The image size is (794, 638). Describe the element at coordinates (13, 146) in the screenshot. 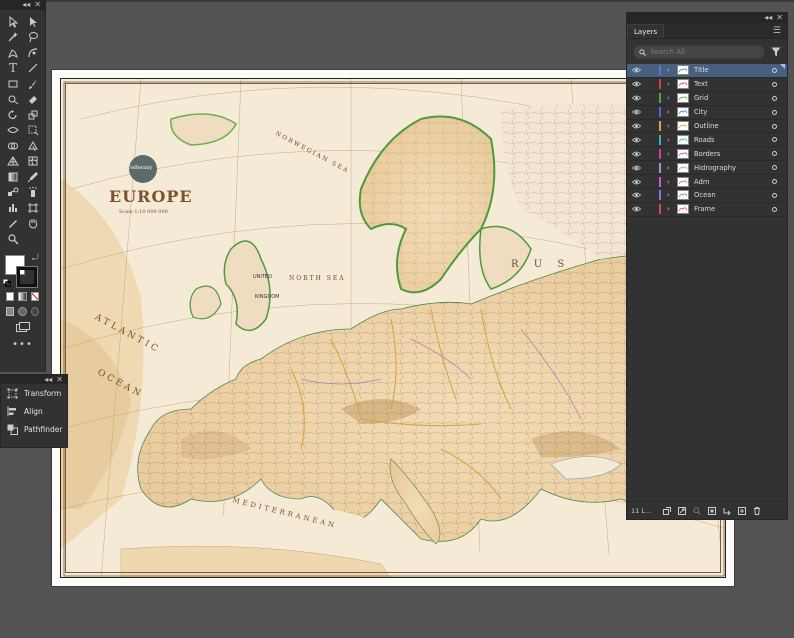

I see `shape-builder-tool-icon` at that location.